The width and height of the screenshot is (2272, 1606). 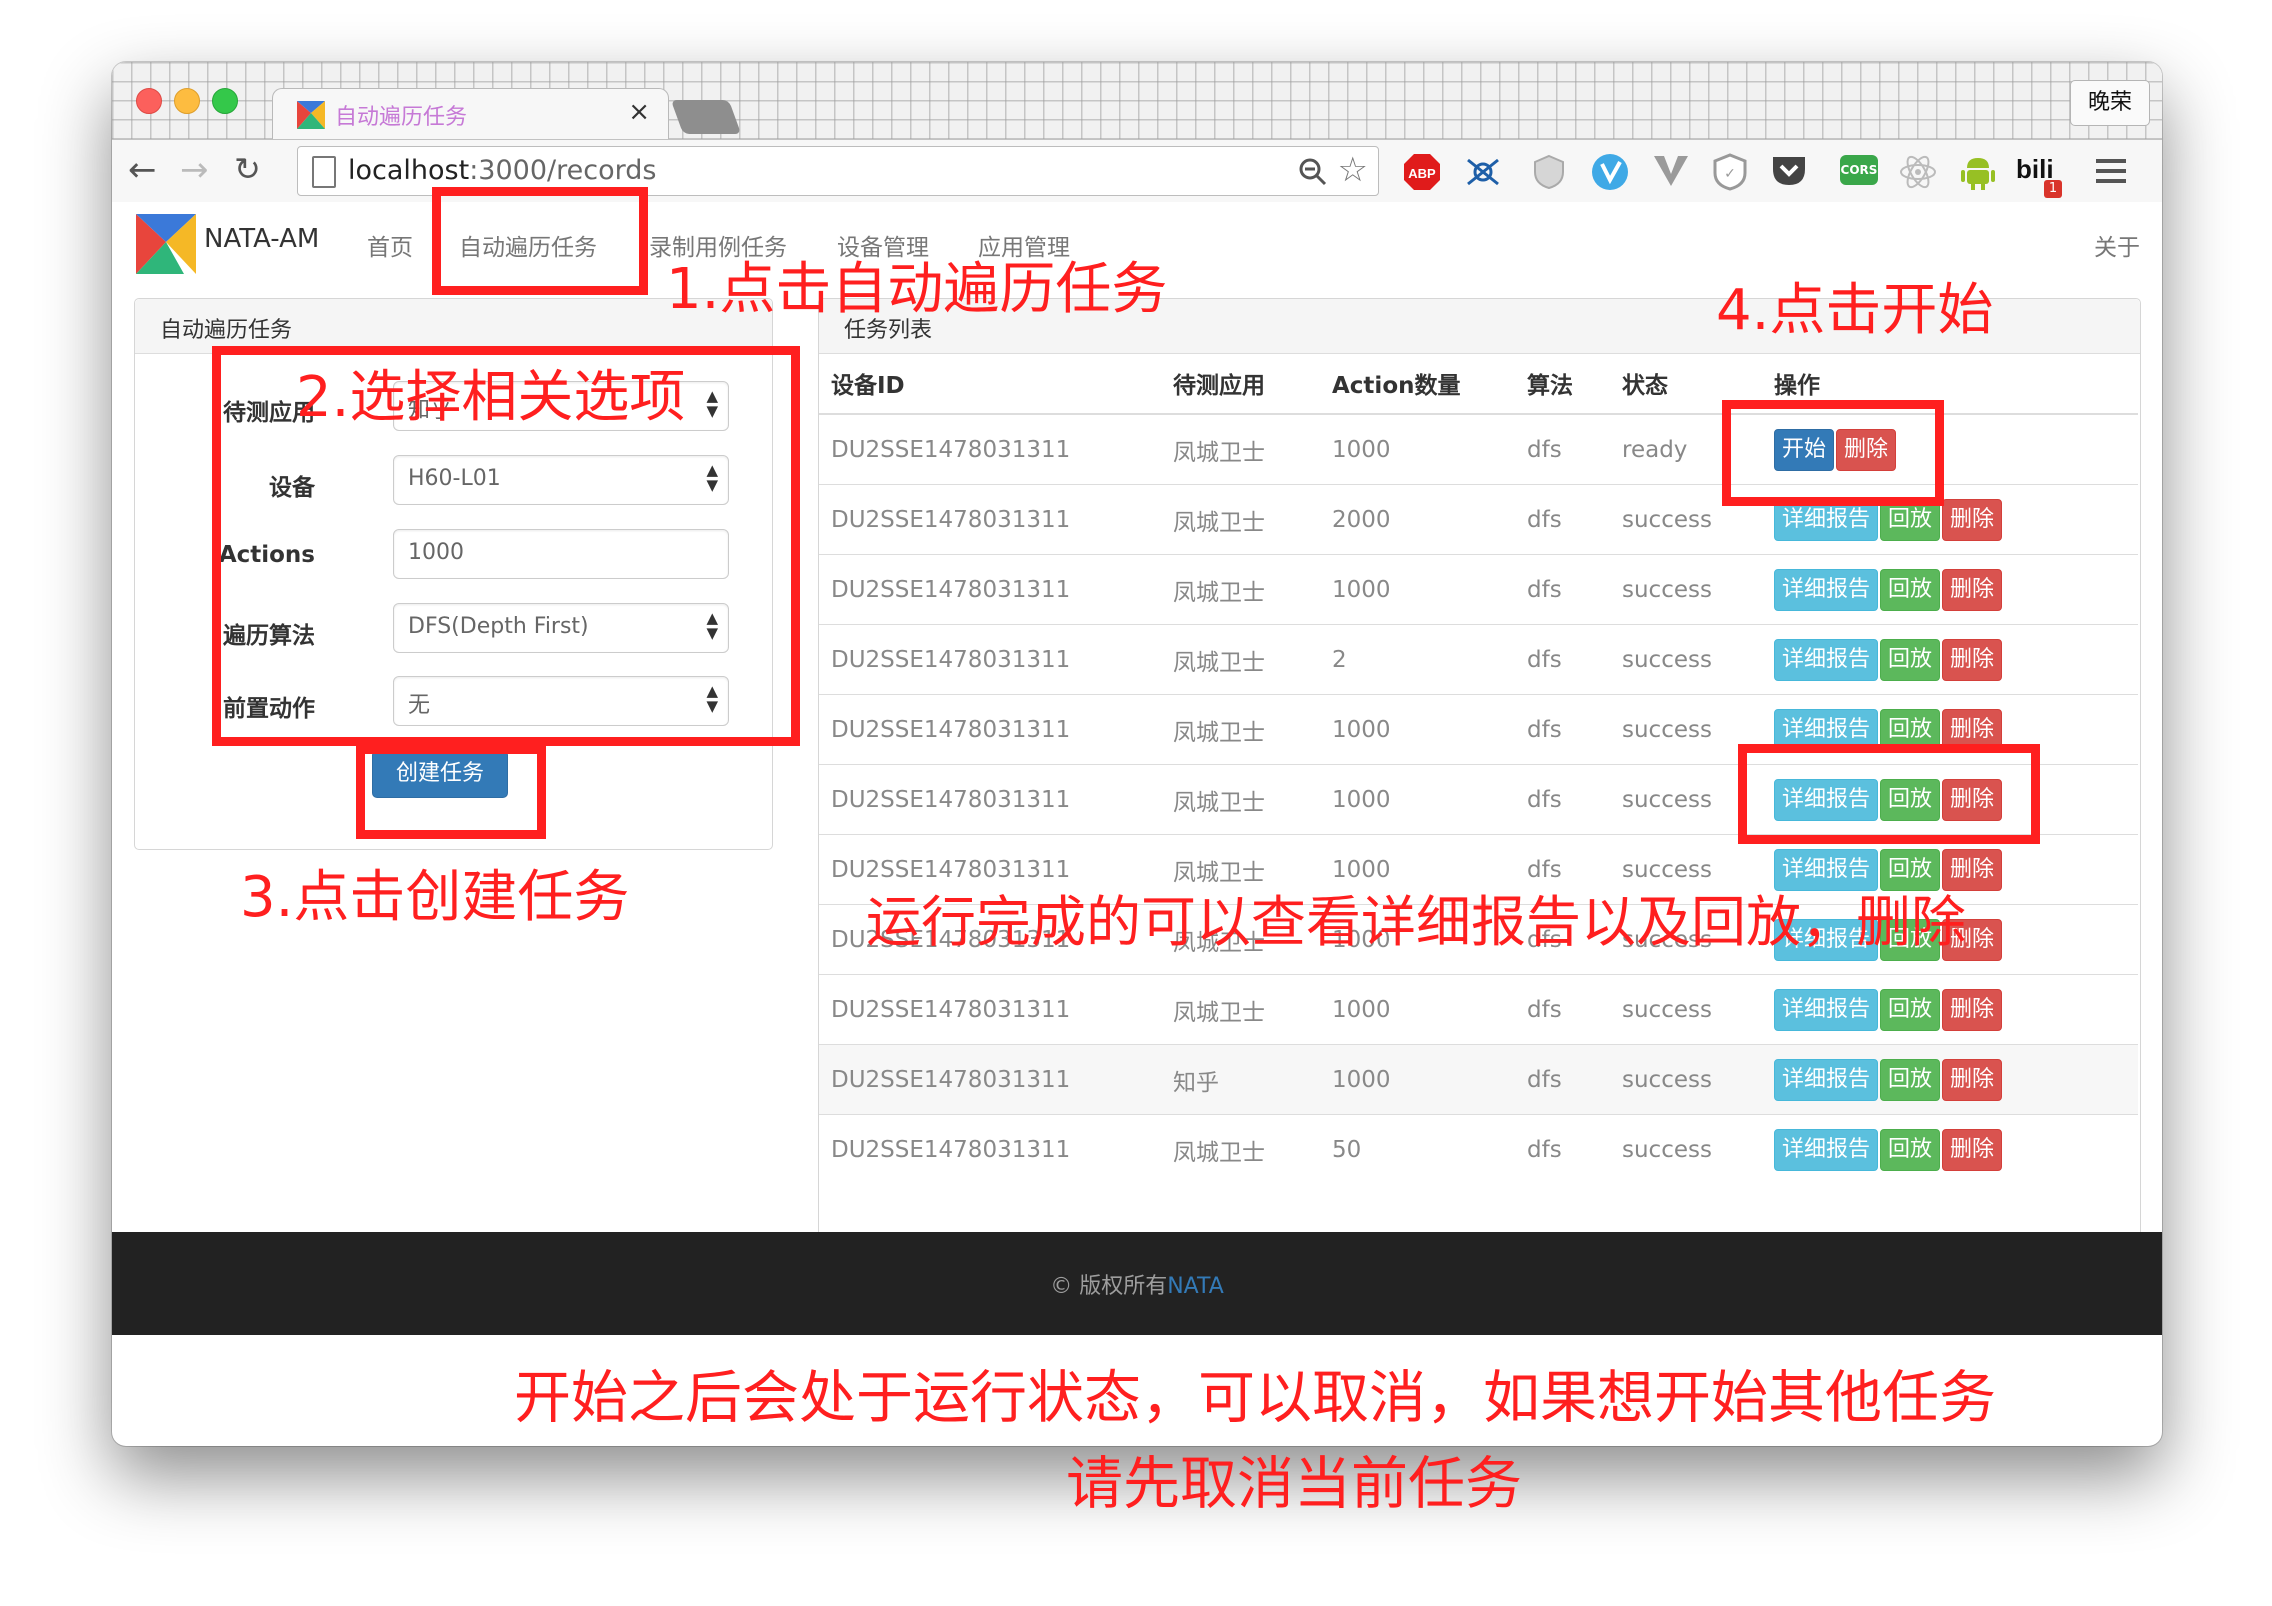 I want to click on android-icon, so click(x=1978, y=172).